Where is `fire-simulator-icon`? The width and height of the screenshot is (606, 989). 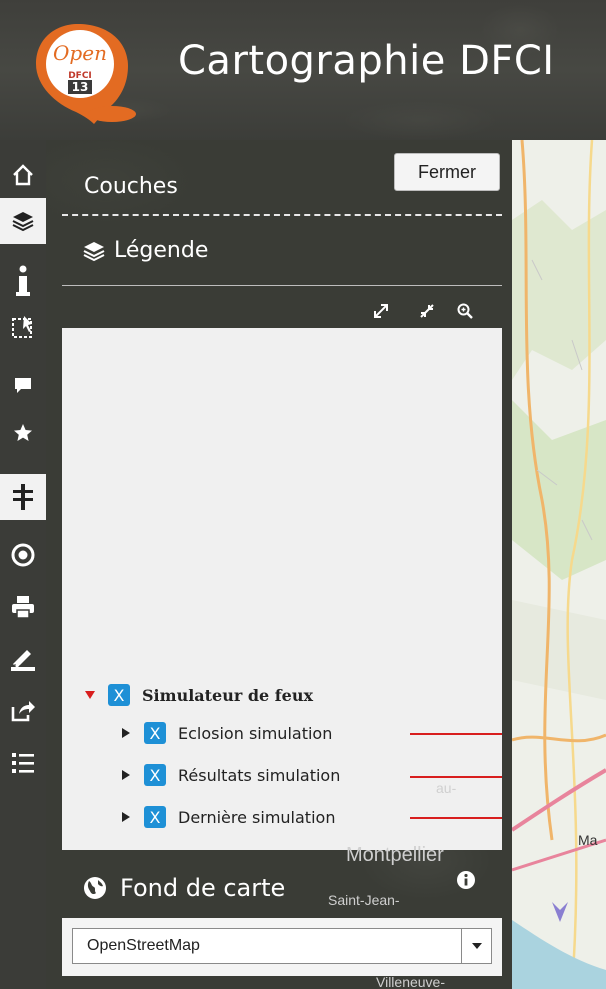
fire-simulator-icon is located at coordinates (23, 497).